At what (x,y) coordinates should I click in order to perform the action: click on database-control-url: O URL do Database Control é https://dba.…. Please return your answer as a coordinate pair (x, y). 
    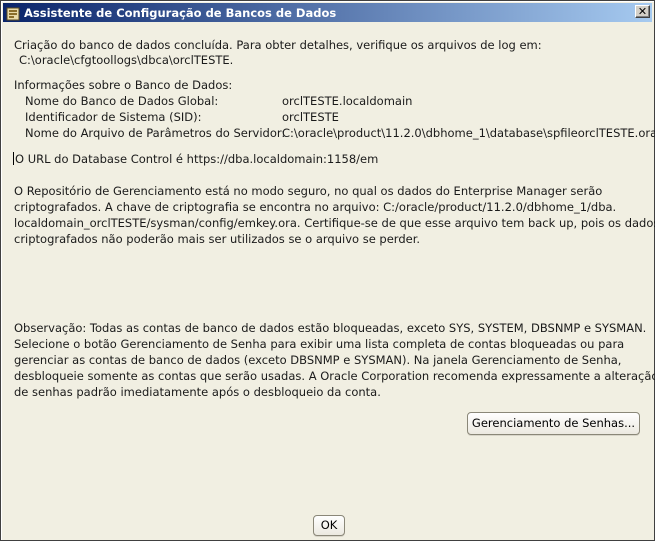
    Looking at the image, I should click on (197, 159).